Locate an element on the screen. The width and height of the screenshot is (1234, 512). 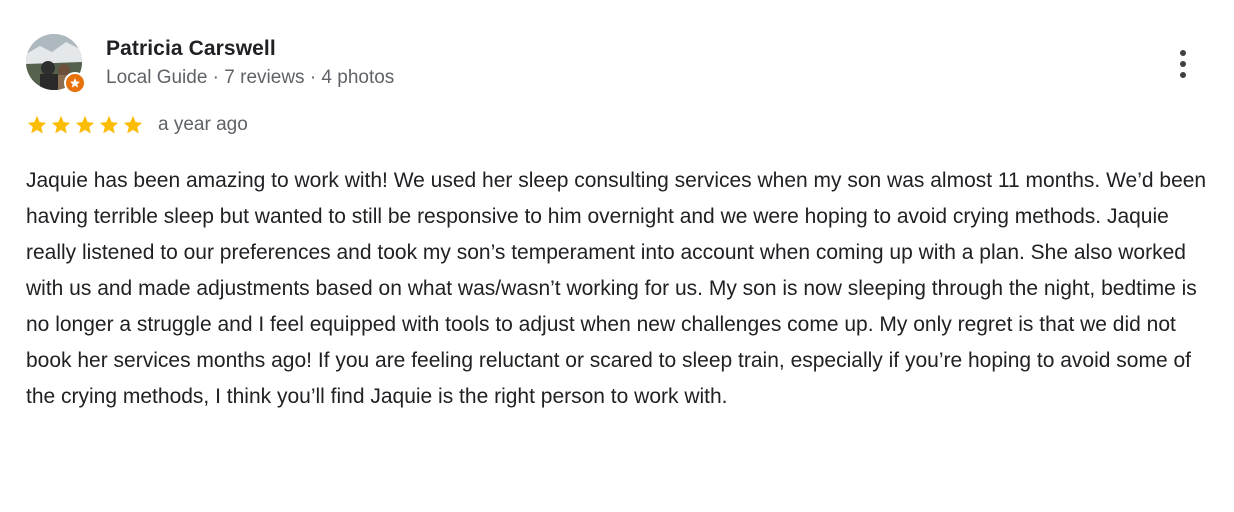
author-meta: Local Guide · 7 reviews · 4 photos is located at coordinates (250, 78).